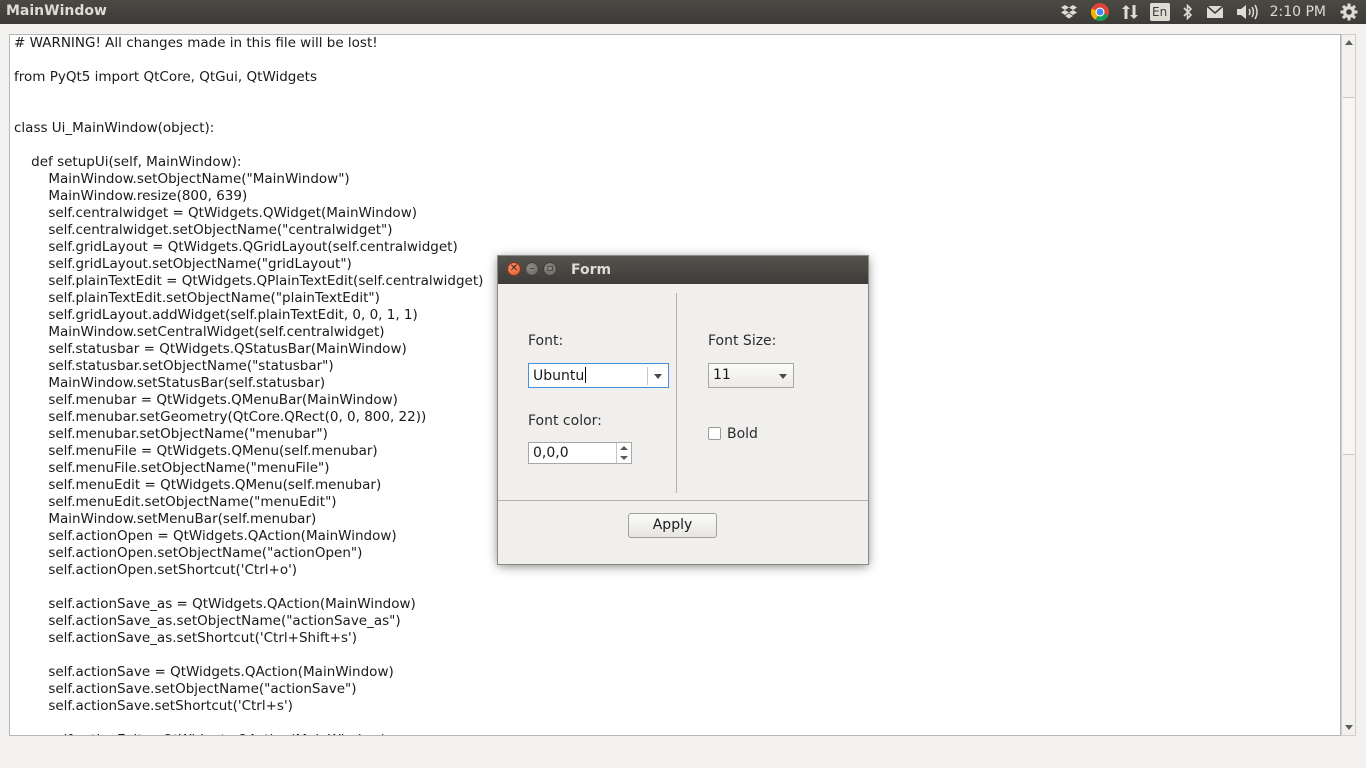 The height and width of the screenshot is (768, 1366). What do you see at coordinates (742, 341) in the screenshot?
I see `font-size-label: Font Size:` at bounding box center [742, 341].